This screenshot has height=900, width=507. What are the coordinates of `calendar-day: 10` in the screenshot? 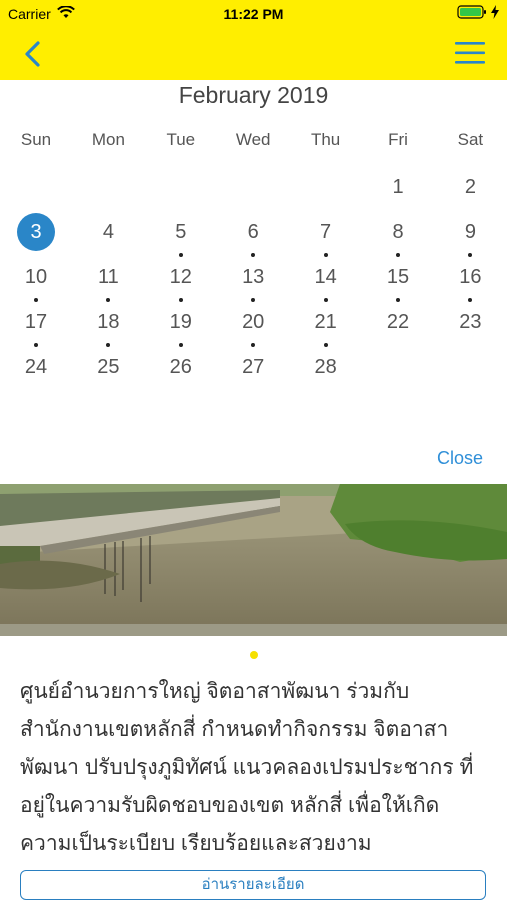 It's located at (36, 280).